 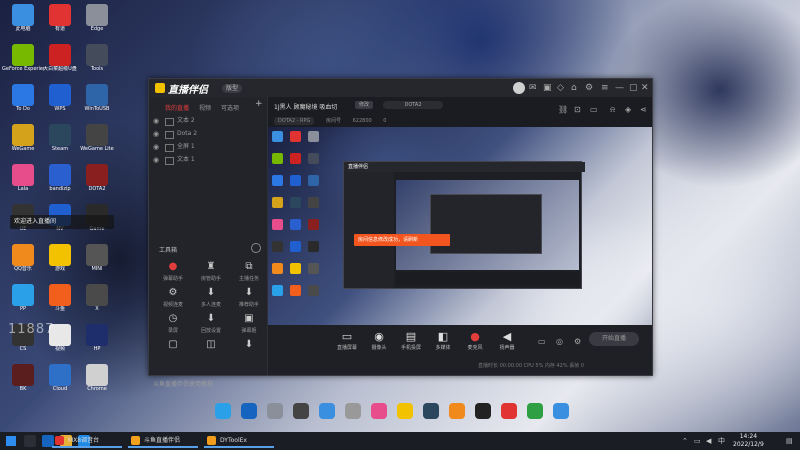 What do you see at coordinates (173, 271) in the screenshot?
I see `tool-item: ● 弹幕助手` at bounding box center [173, 271].